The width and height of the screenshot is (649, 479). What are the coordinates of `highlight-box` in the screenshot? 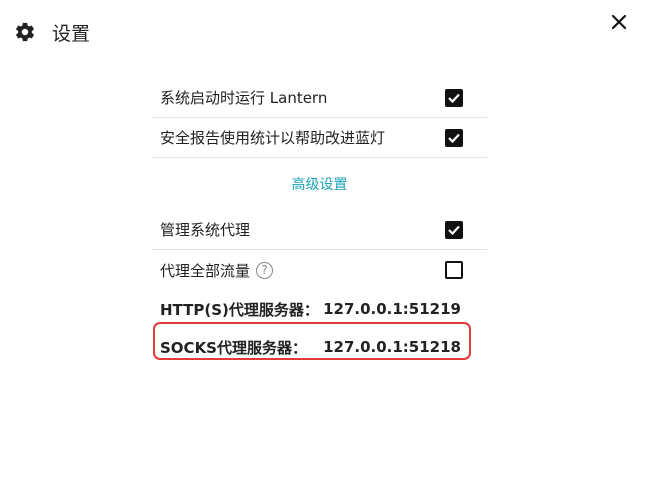 It's located at (312, 341).